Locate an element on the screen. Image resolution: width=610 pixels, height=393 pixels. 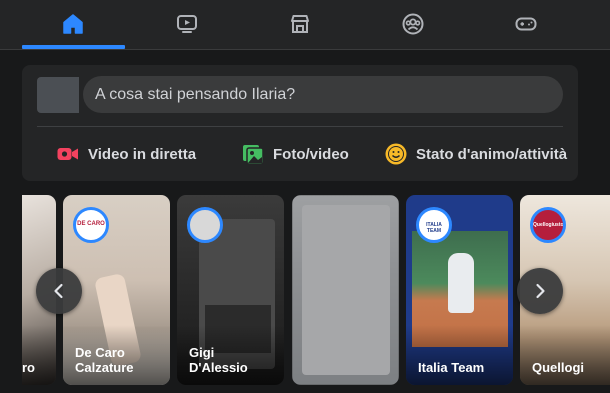
tab-gaming is located at coordinates (526, 24).